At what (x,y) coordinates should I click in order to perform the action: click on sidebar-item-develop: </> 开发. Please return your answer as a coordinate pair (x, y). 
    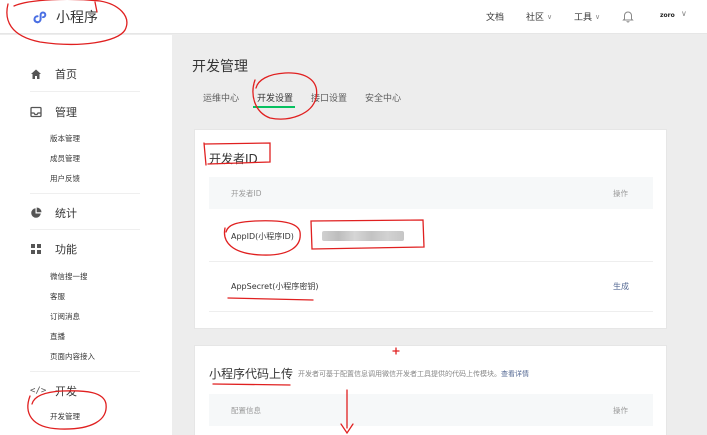
    Looking at the image, I should click on (53, 391).